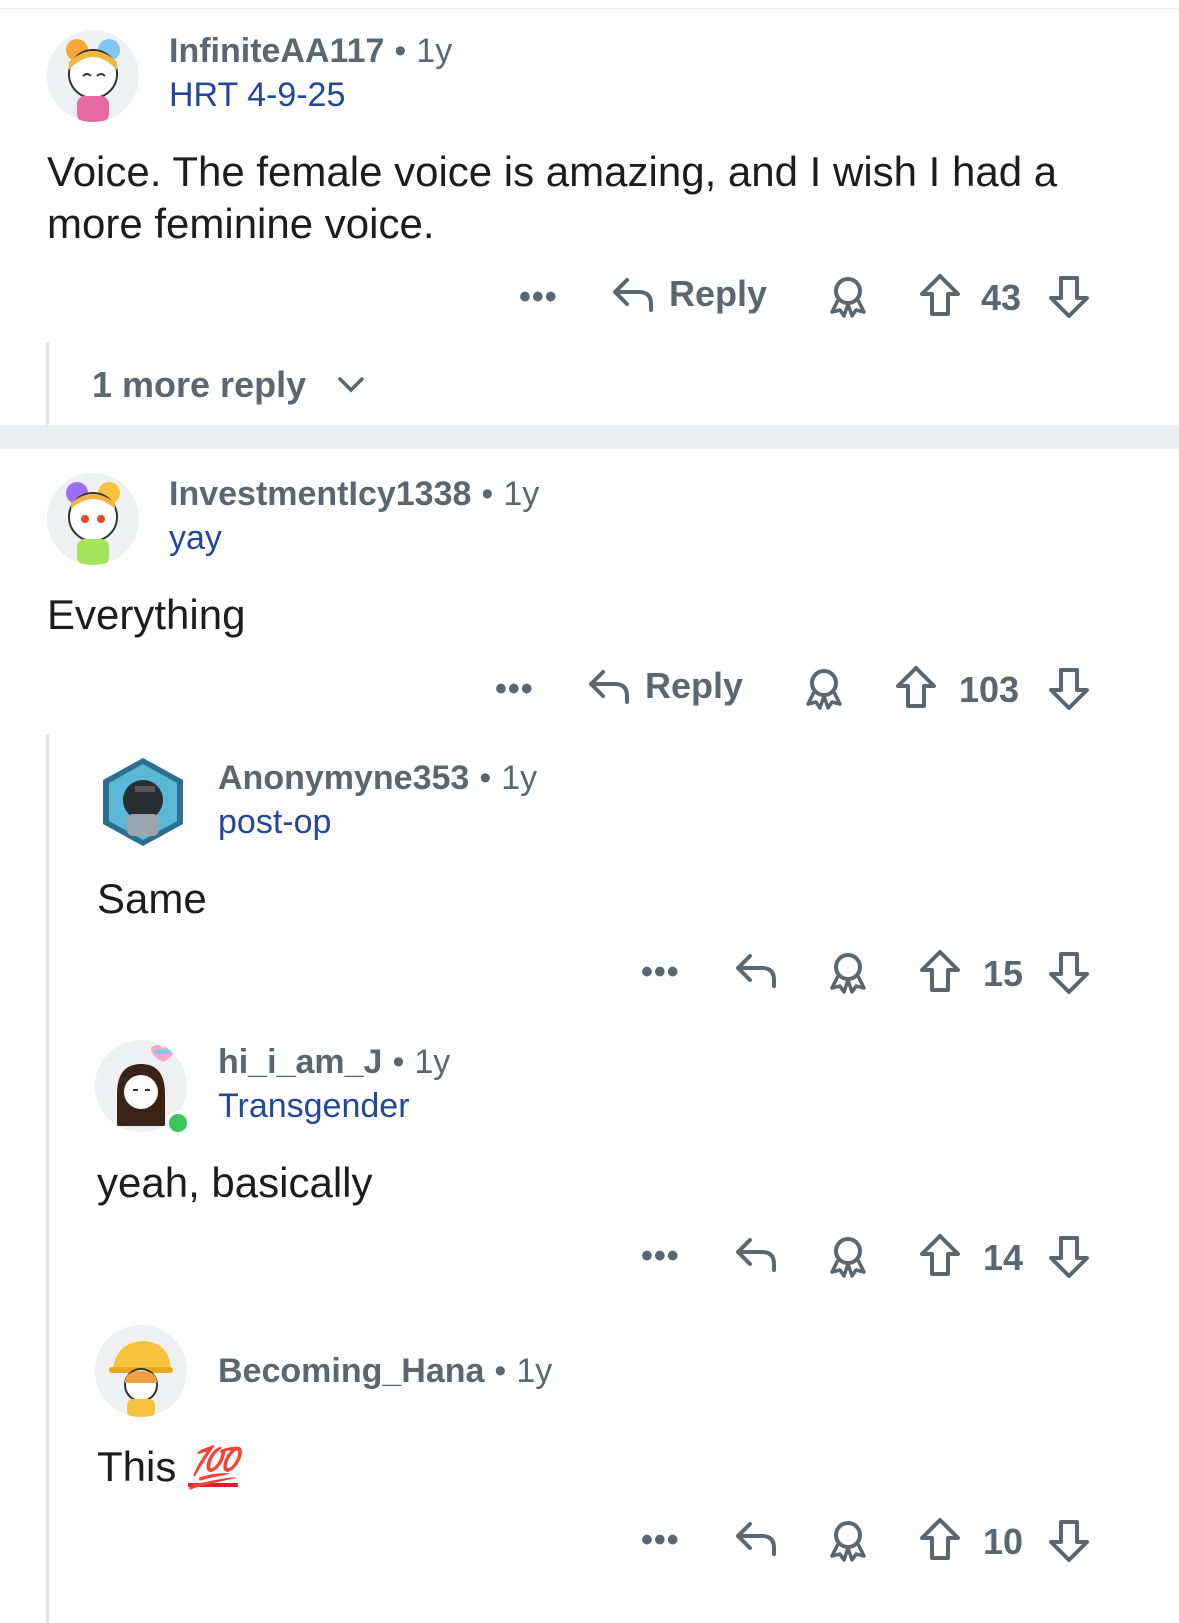  Describe the element at coordinates (300, 1062) in the screenshot. I see `username: hi_i_am_J` at that location.